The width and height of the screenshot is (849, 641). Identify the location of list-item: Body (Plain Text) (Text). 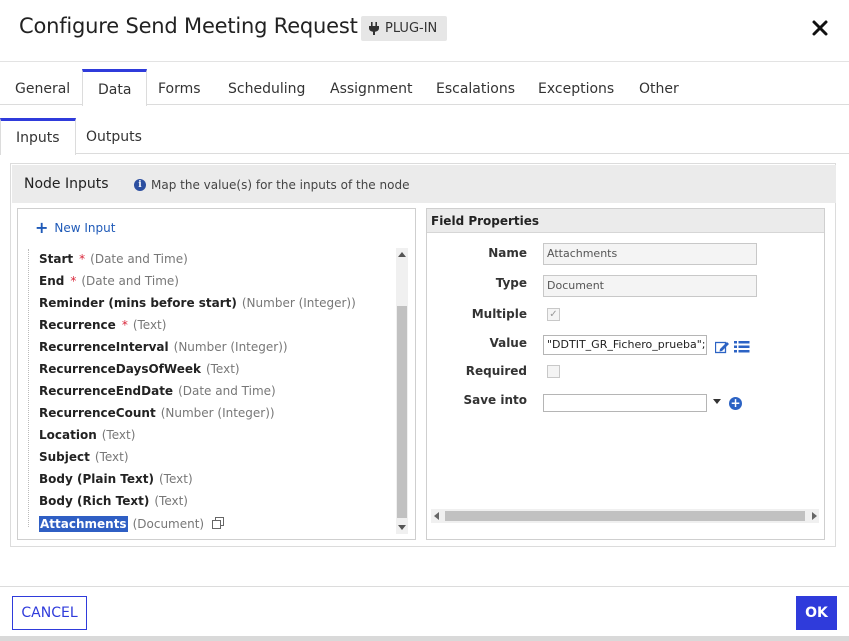
(116, 479).